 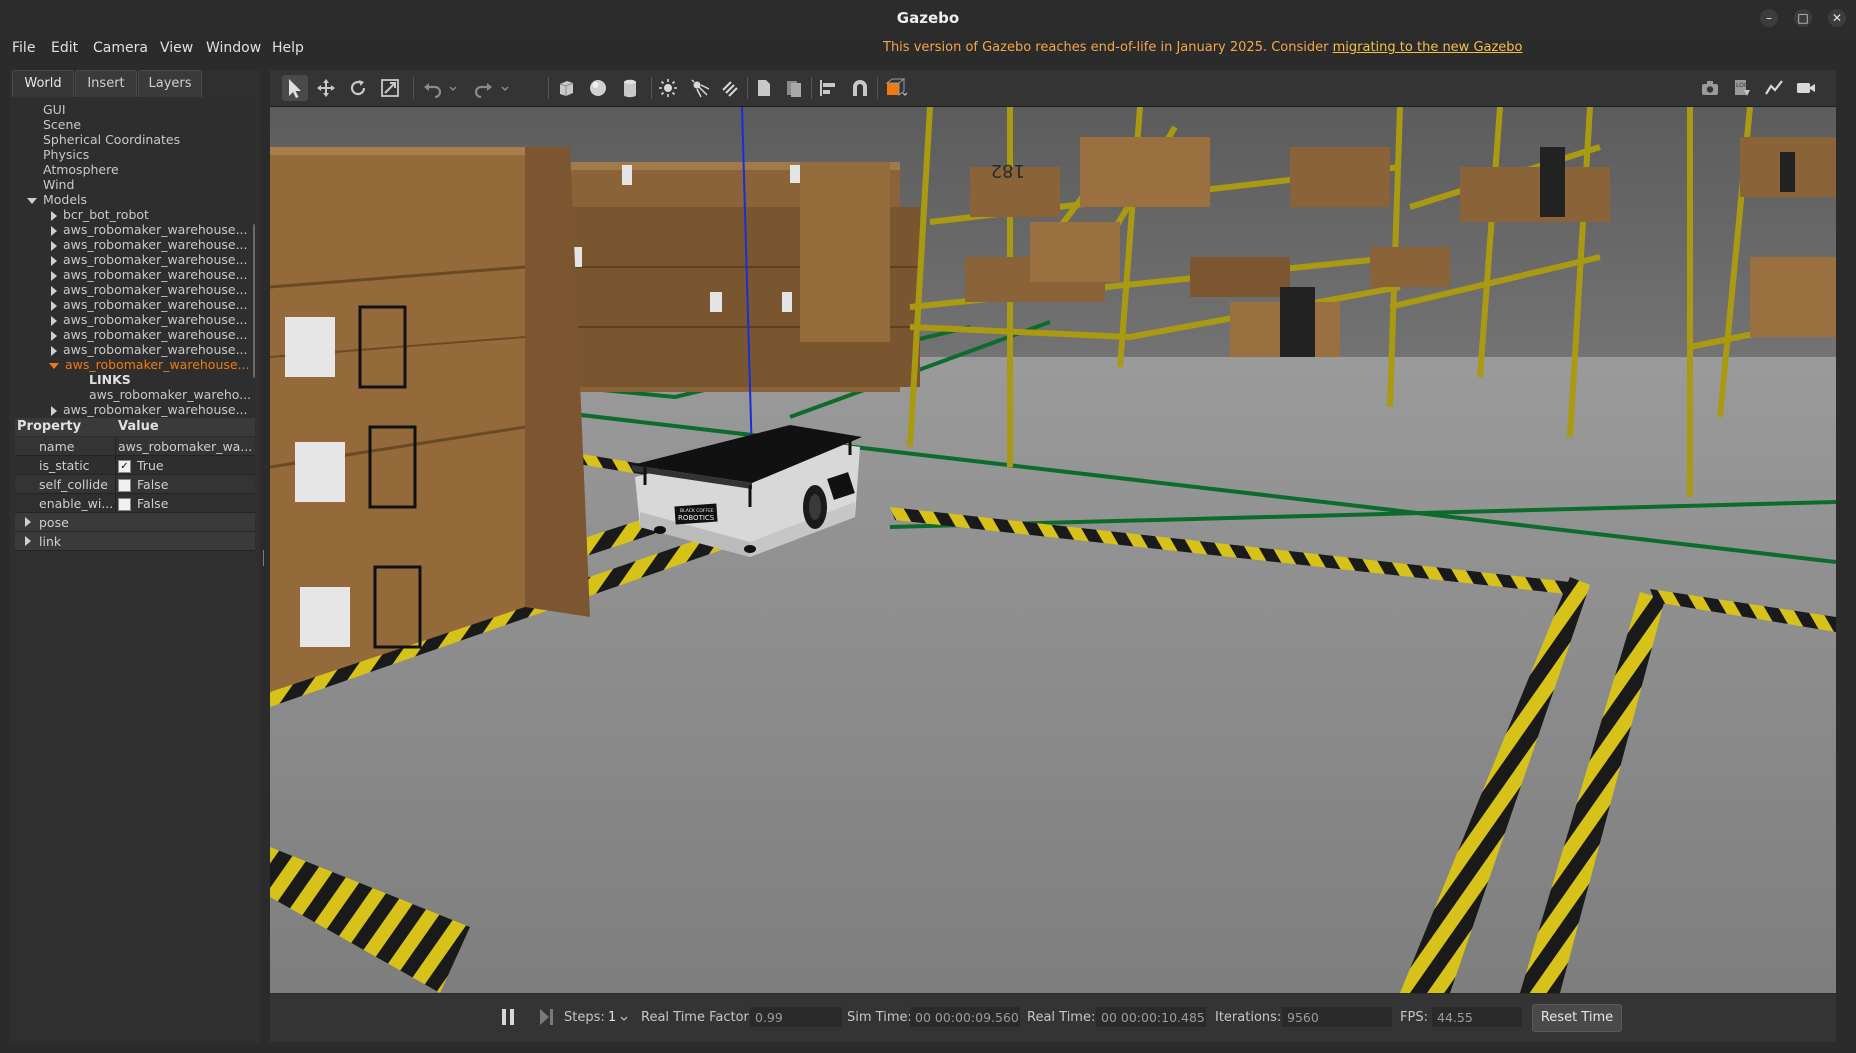 I want to click on align-icon, so click(x=828, y=88).